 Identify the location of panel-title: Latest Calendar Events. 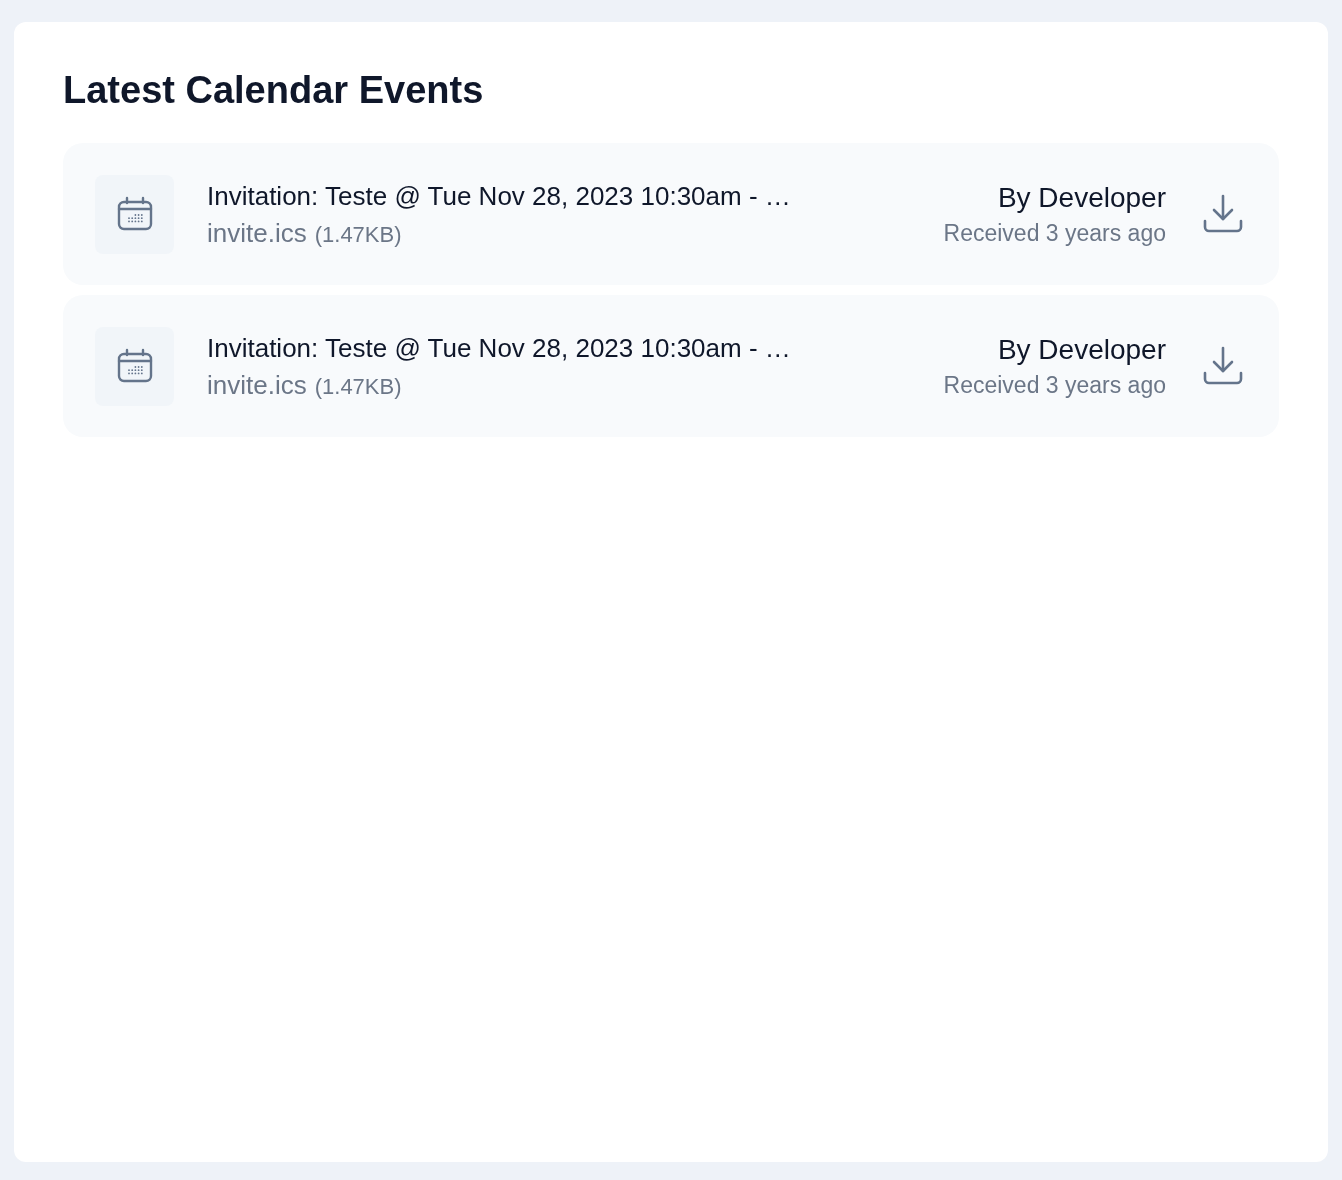
(273, 90).